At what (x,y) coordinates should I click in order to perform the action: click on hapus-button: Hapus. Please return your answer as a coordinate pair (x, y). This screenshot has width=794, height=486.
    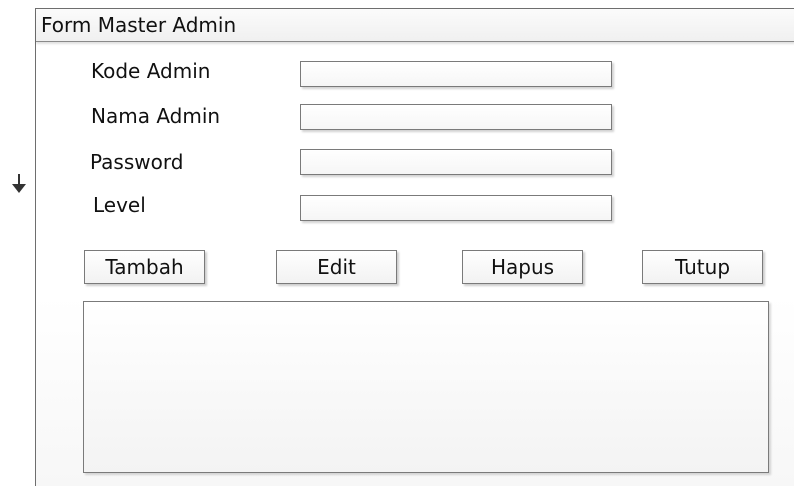
    Looking at the image, I should click on (522, 267).